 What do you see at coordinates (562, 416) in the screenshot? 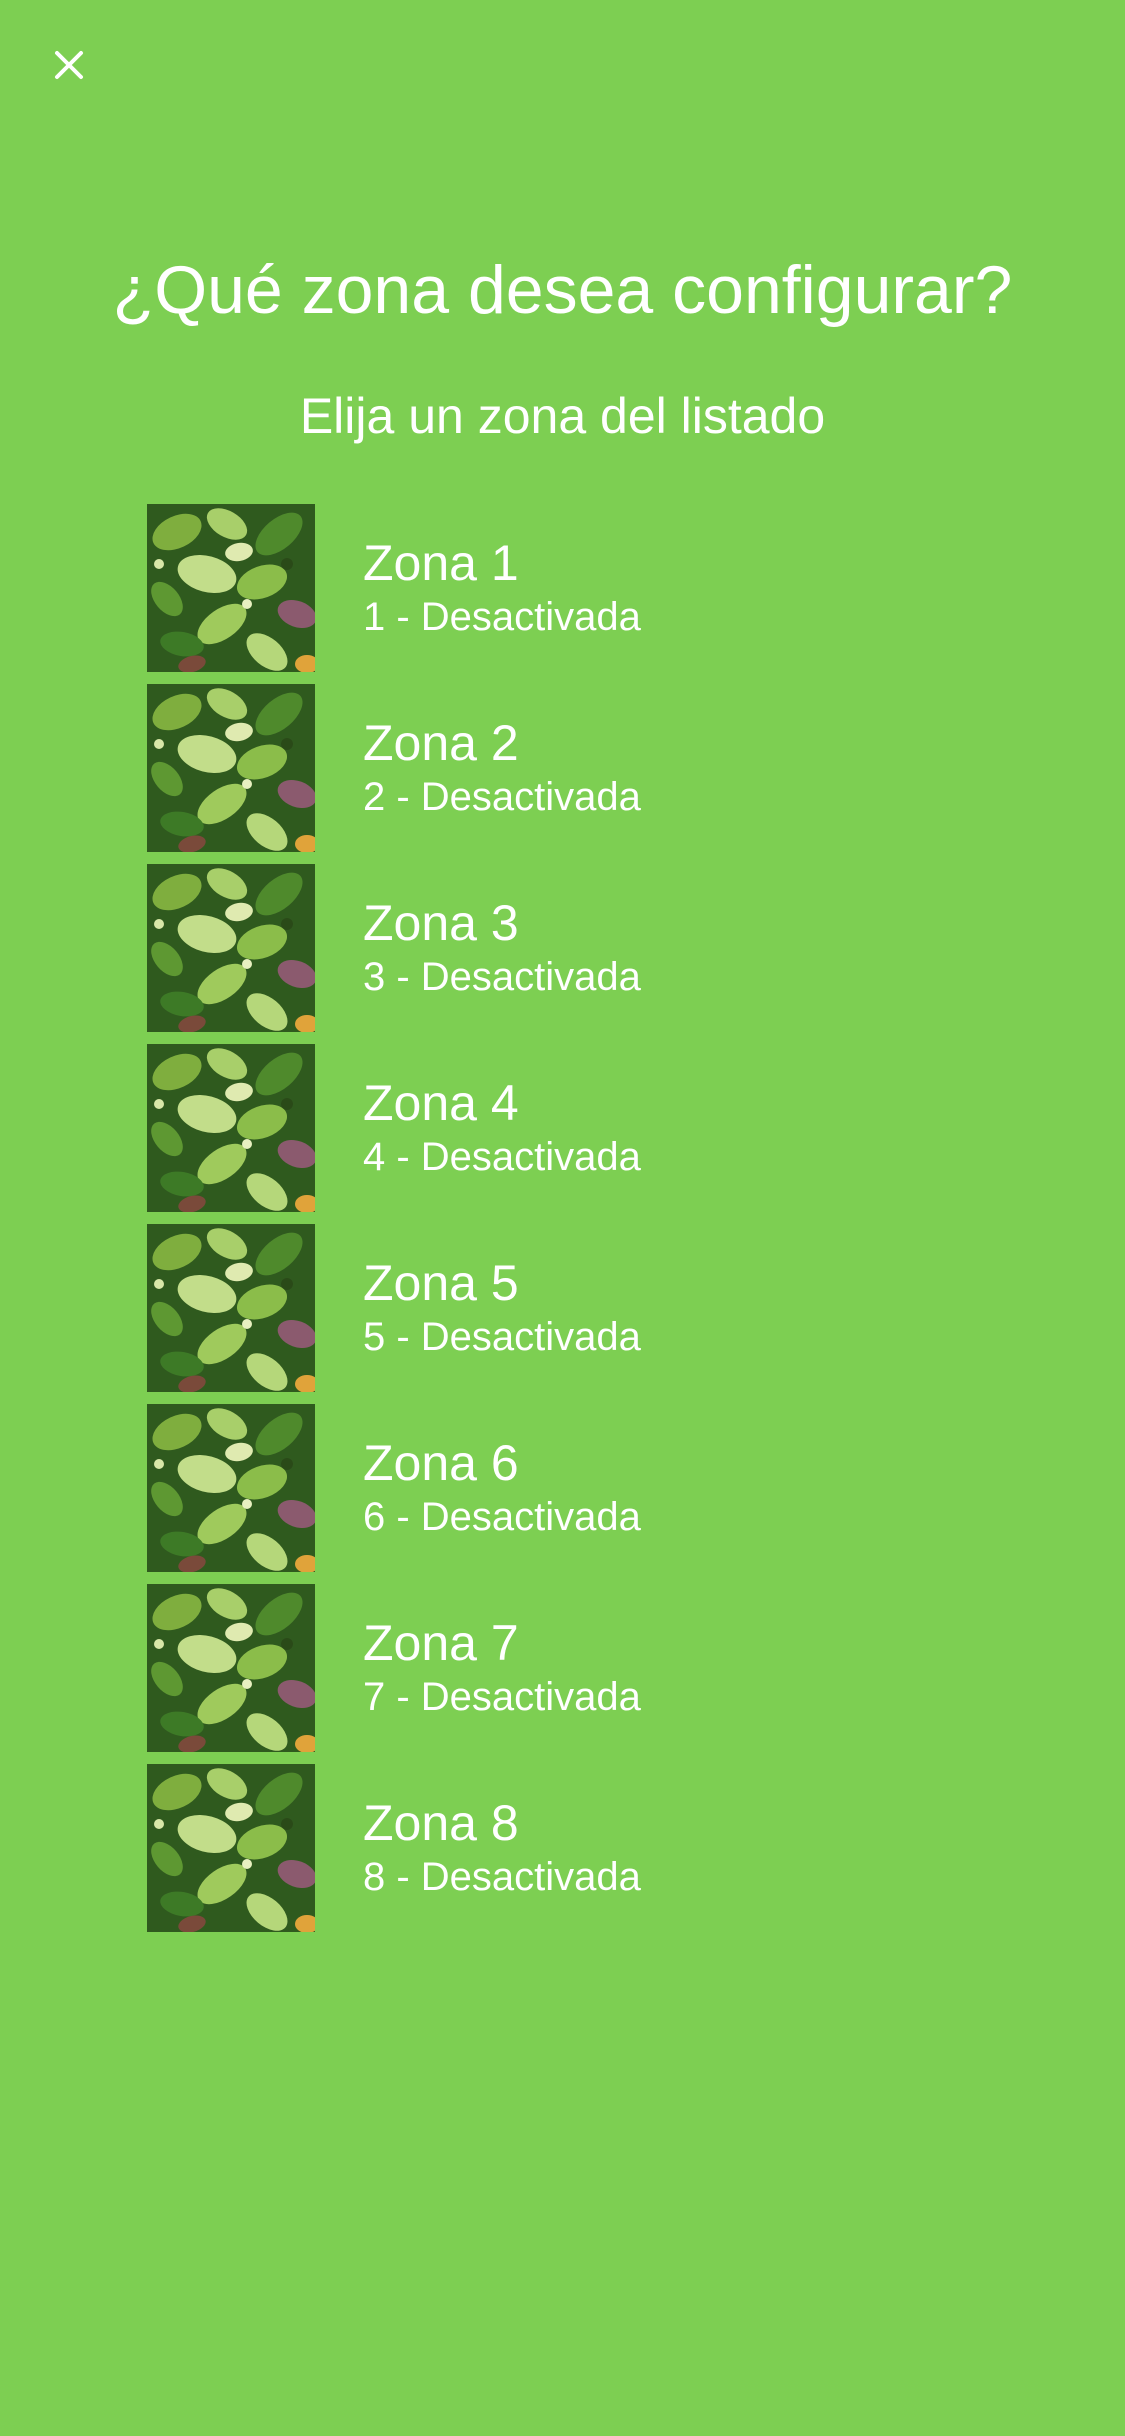
I see `page-subtitle: Elija un zona del listado` at bounding box center [562, 416].